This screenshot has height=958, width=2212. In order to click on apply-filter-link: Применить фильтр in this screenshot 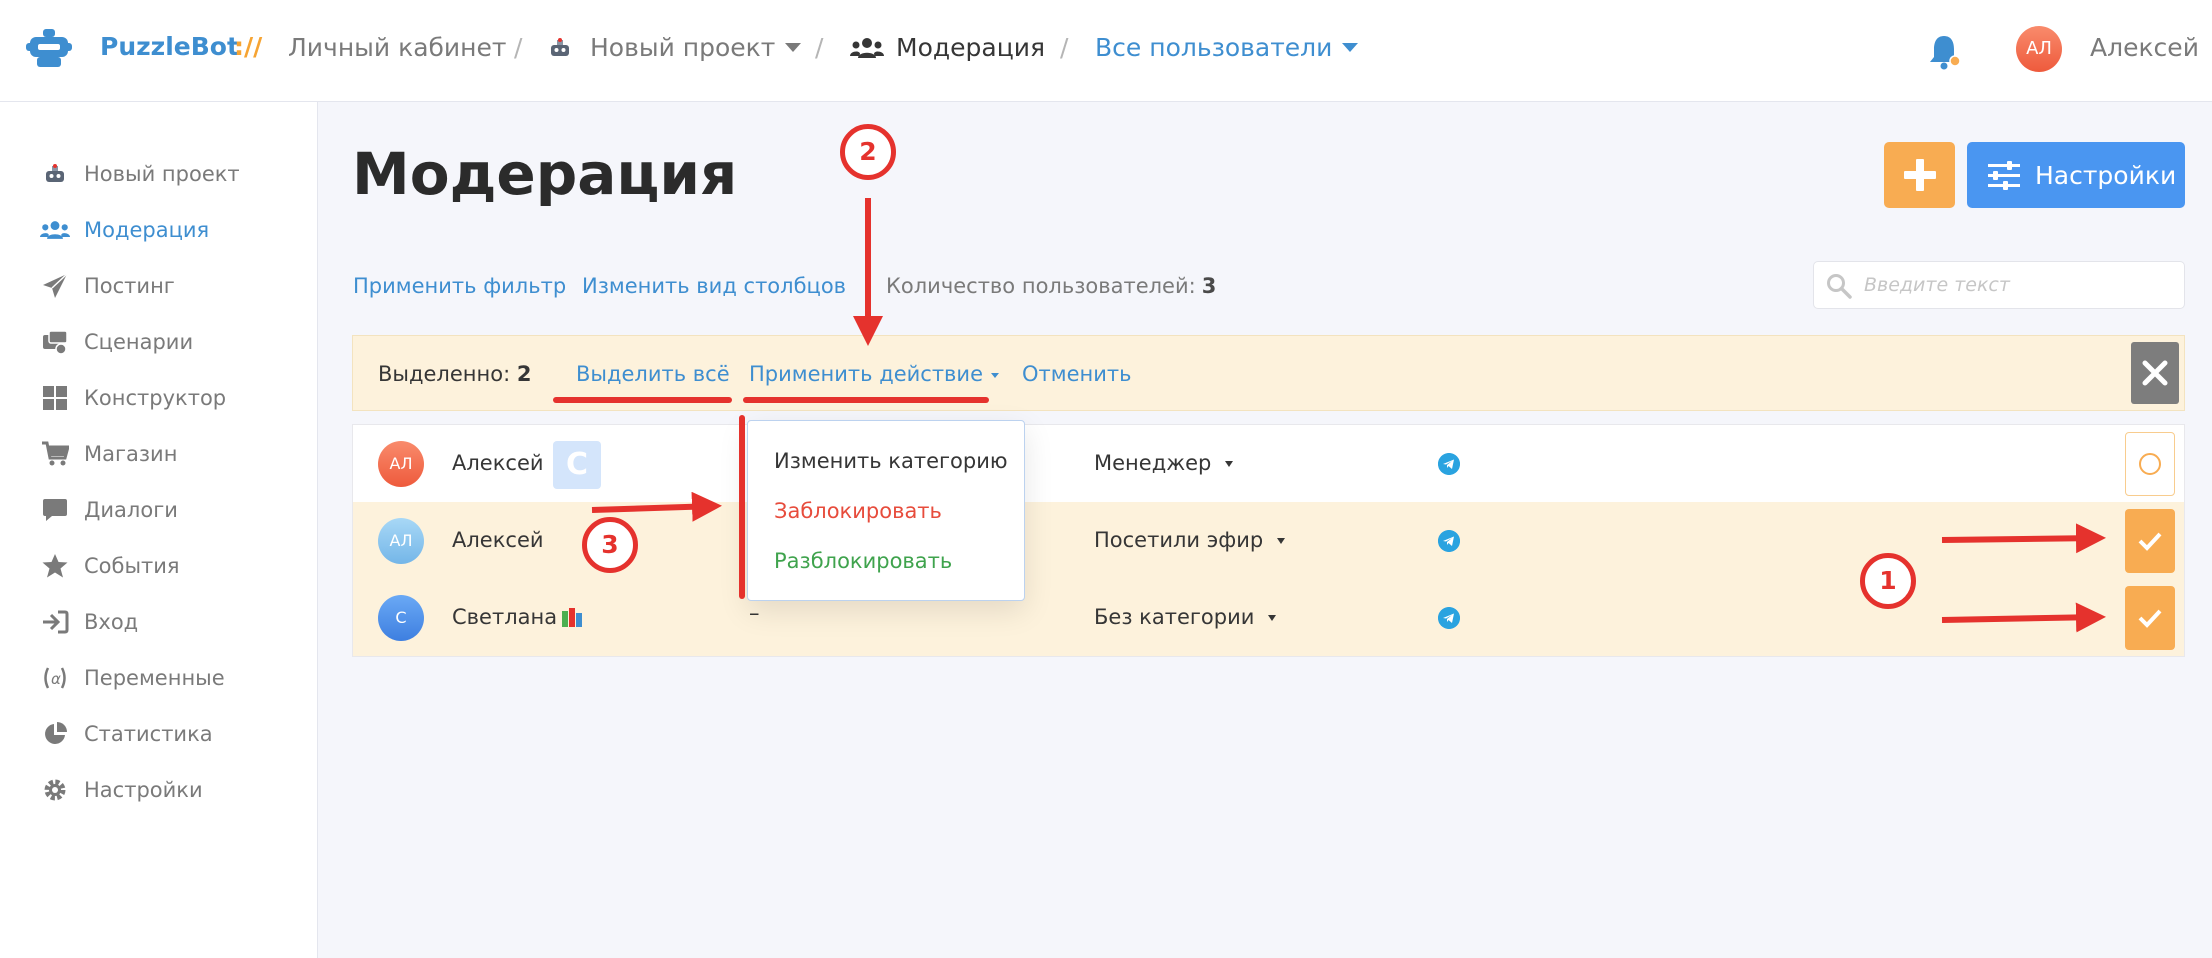, I will do `click(459, 286)`.